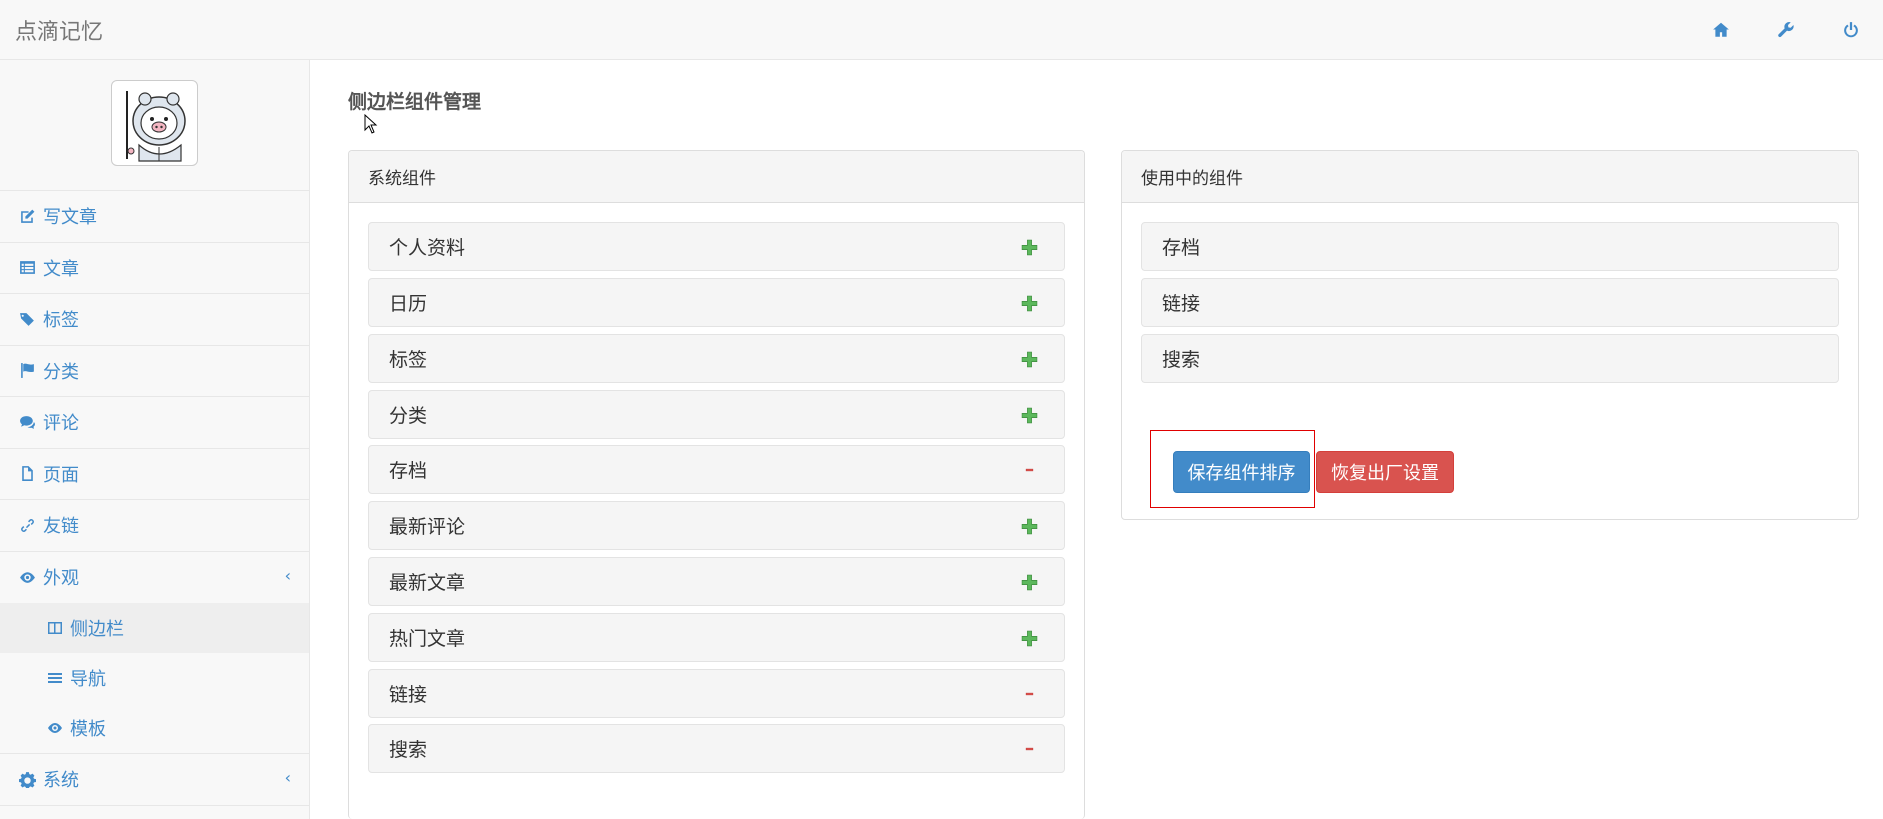  I want to click on sidebar-item-articles: 文章, so click(154, 268).